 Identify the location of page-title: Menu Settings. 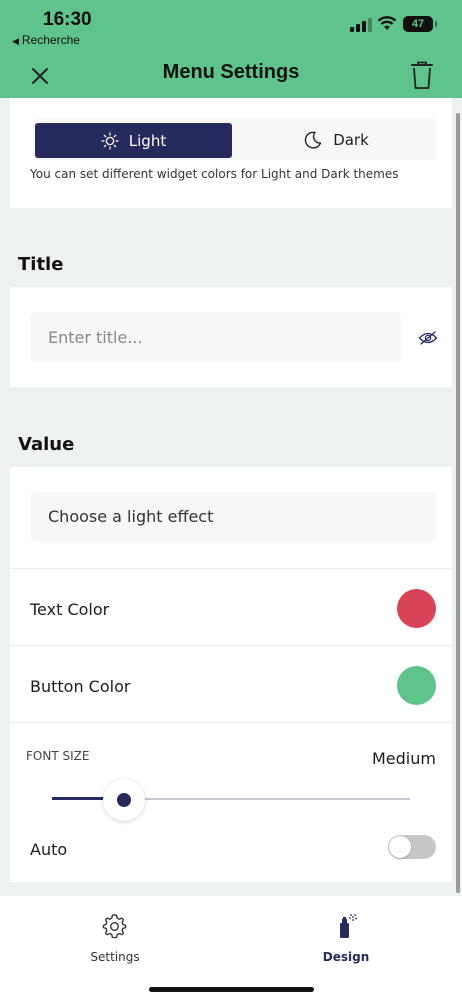
(231, 72).